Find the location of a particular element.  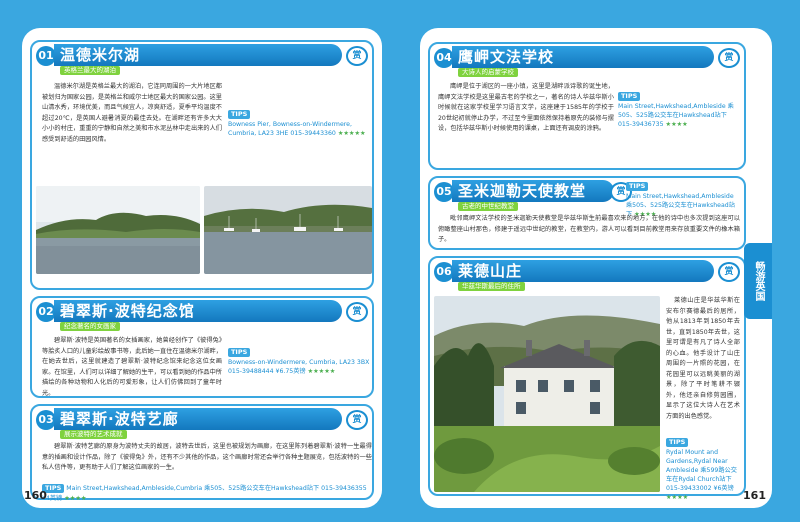

page-number-right: 161 is located at coordinates (754, 495).